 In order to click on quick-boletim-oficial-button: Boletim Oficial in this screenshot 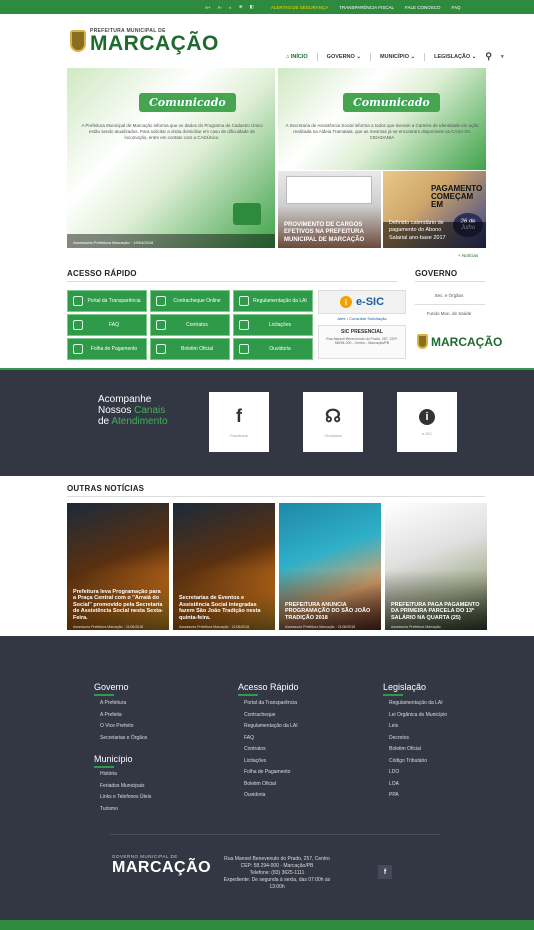, I will do `click(190, 349)`.